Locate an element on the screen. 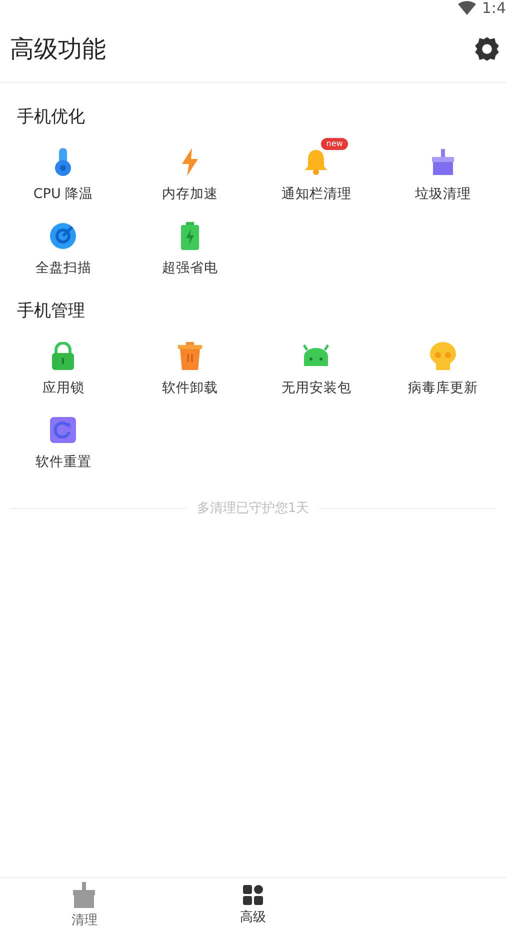  section-title: 手机优化 is located at coordinates (51, 117).